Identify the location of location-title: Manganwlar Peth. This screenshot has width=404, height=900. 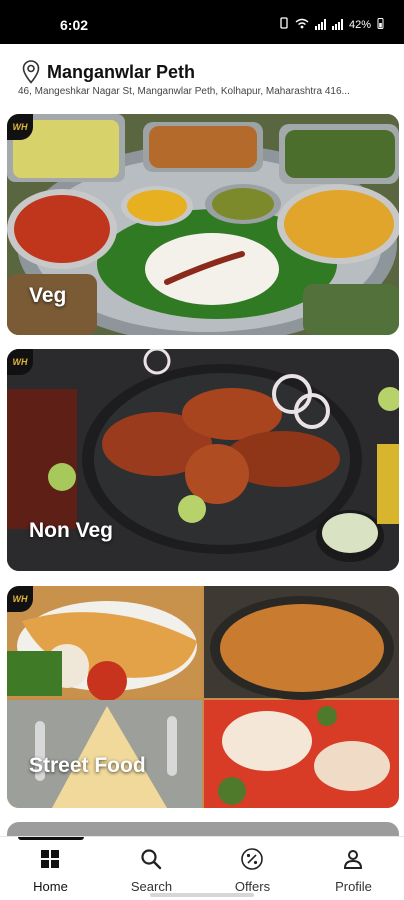
(121, 72).